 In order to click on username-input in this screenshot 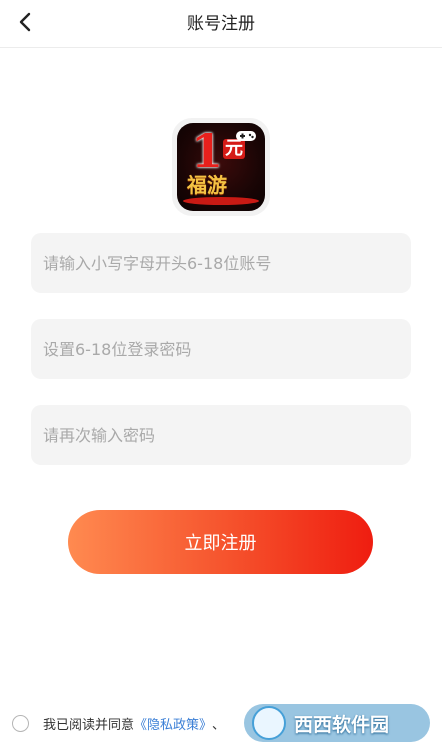, I will do `click(221, 263)`.